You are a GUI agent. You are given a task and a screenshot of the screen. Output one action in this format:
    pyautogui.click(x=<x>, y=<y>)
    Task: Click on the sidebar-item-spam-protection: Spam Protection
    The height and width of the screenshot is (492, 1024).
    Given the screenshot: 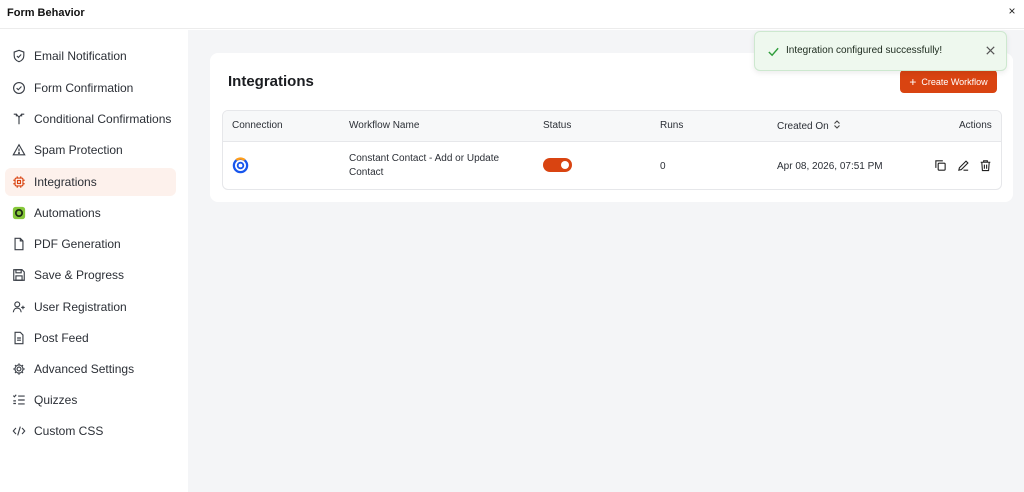 What is the action you would take?
    pyautogui.click(x=90, y=150)
    